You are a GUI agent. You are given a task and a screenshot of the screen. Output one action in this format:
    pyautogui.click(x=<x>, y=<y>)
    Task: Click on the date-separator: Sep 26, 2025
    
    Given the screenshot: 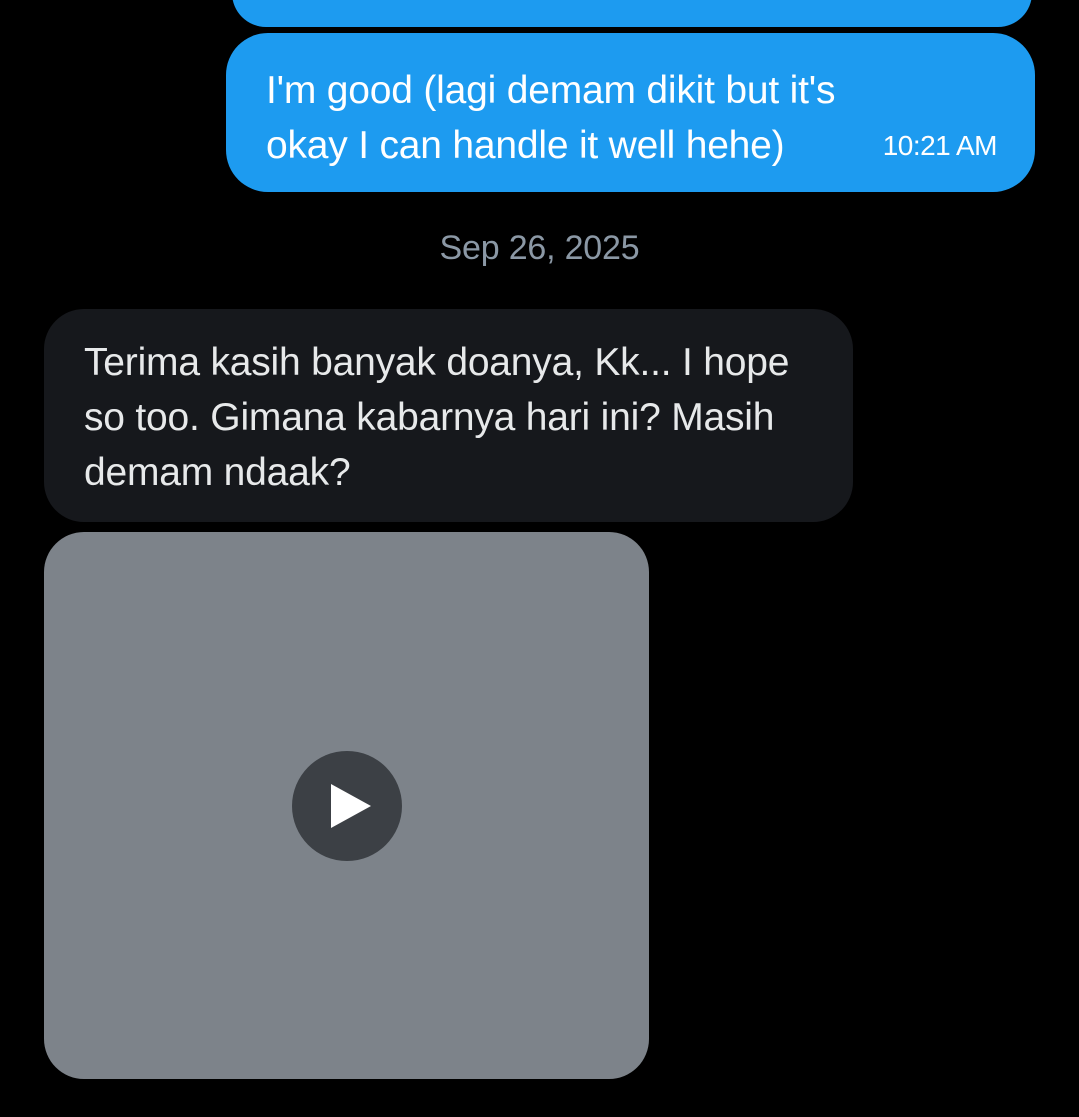 What is the action you would take?
    pyautogui.click(x=539, y=248)
    